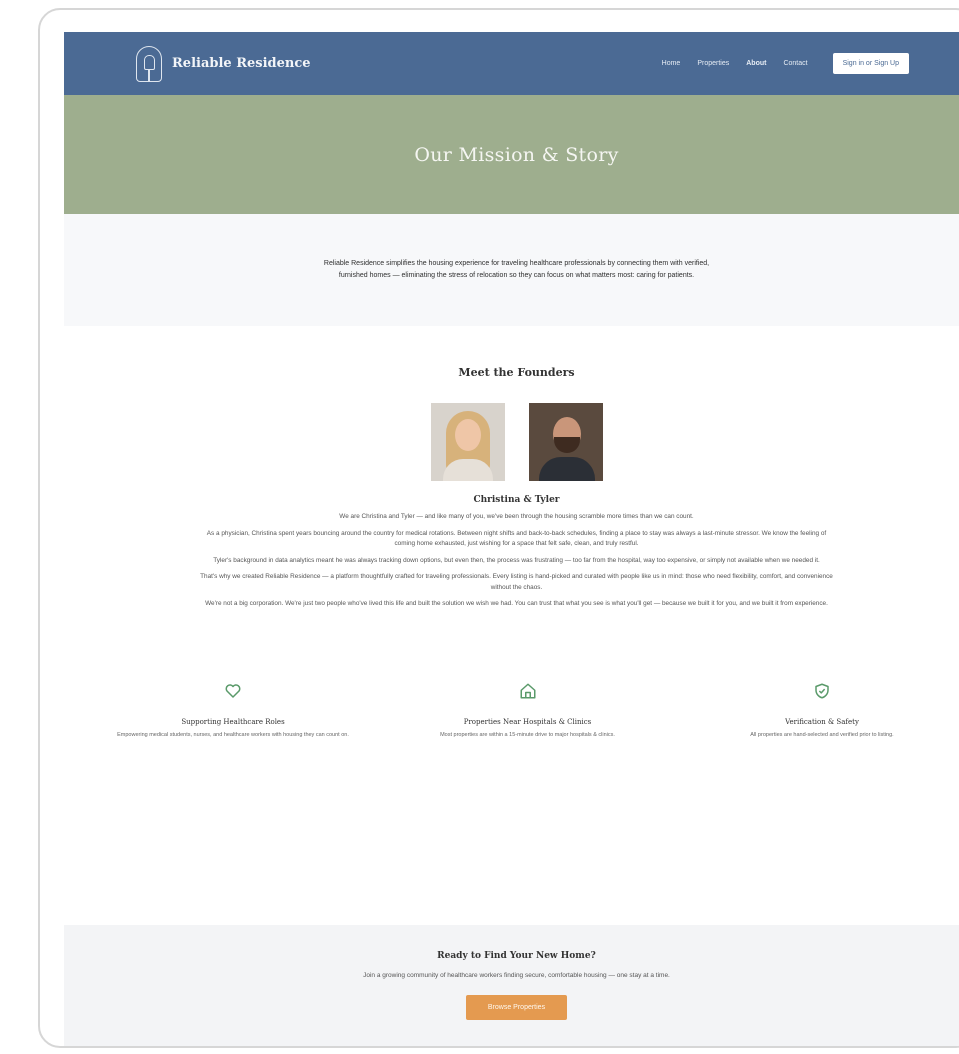 Image resolution: width=959 pixels, height=1054 pixels. I want to click on christina-photo, so click(467, 442).